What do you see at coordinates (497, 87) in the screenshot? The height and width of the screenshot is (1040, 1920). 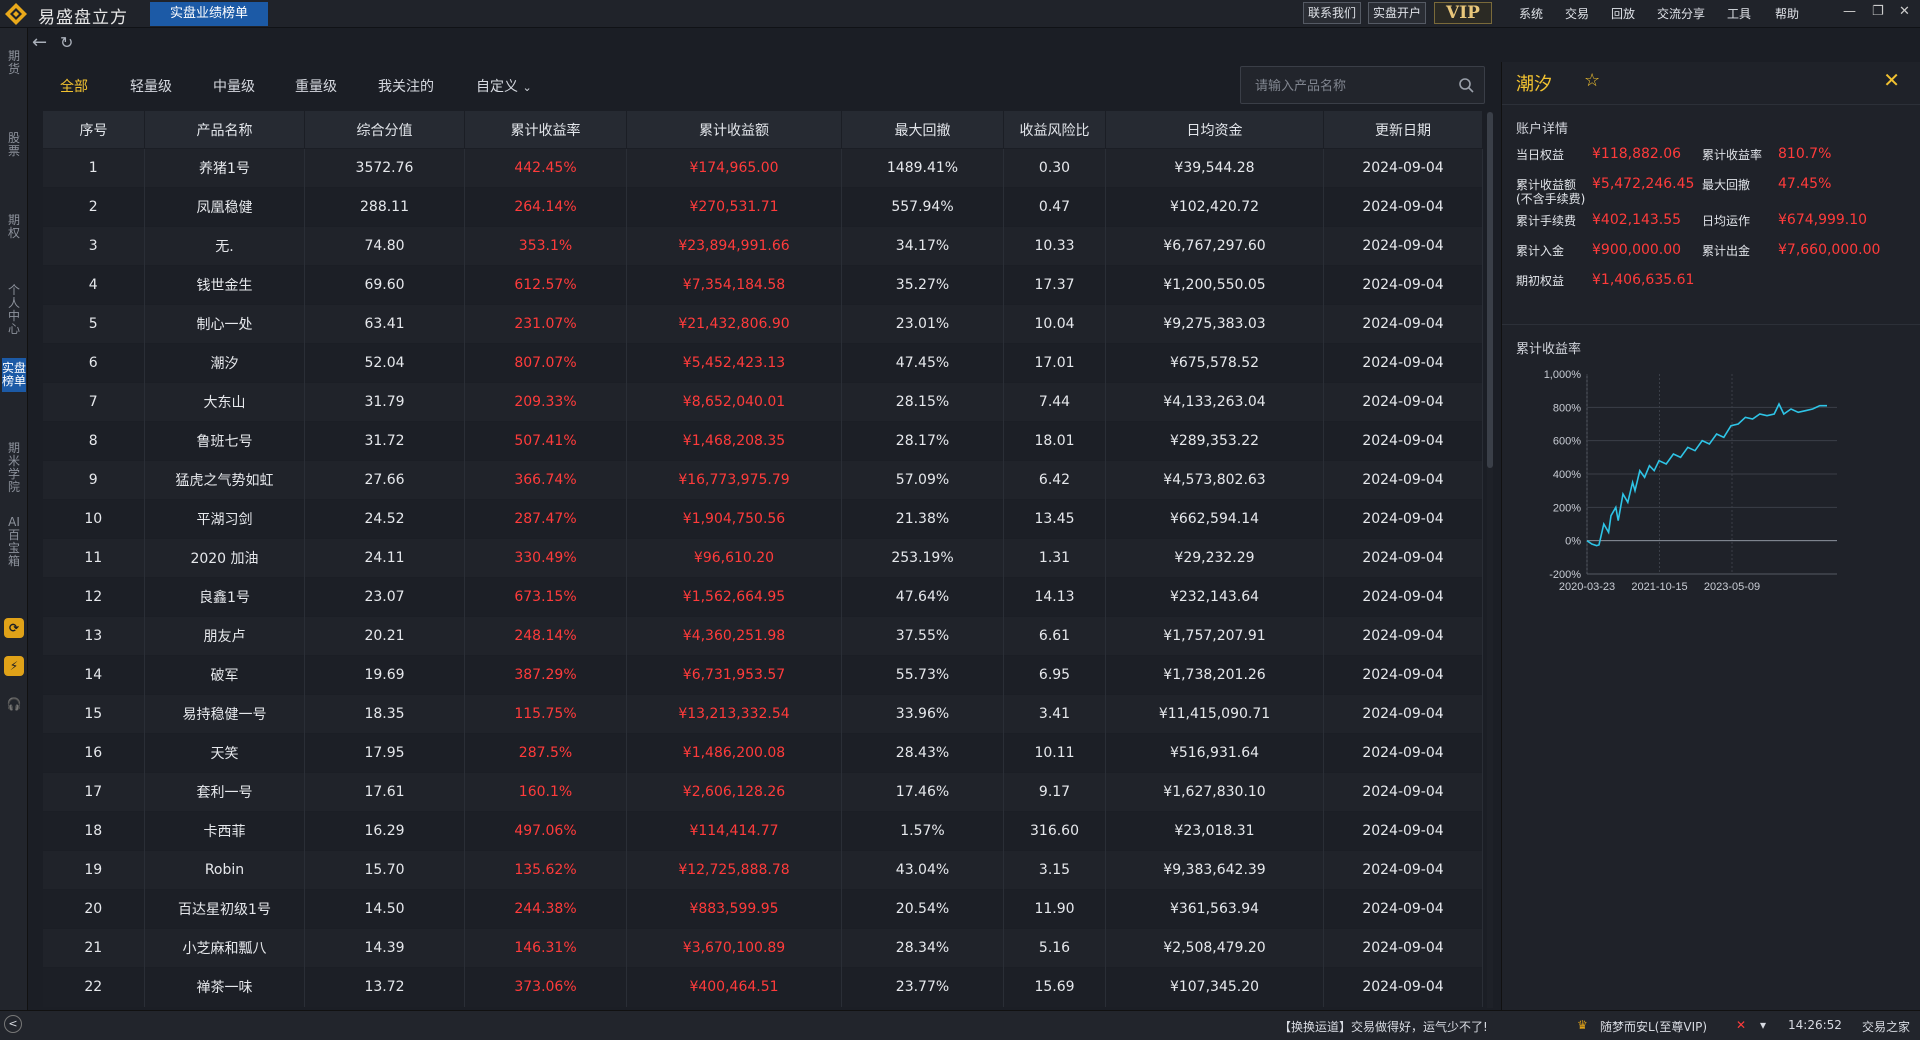 I see `filter-custom-label: 自定义` at bounding box center [497, 87].